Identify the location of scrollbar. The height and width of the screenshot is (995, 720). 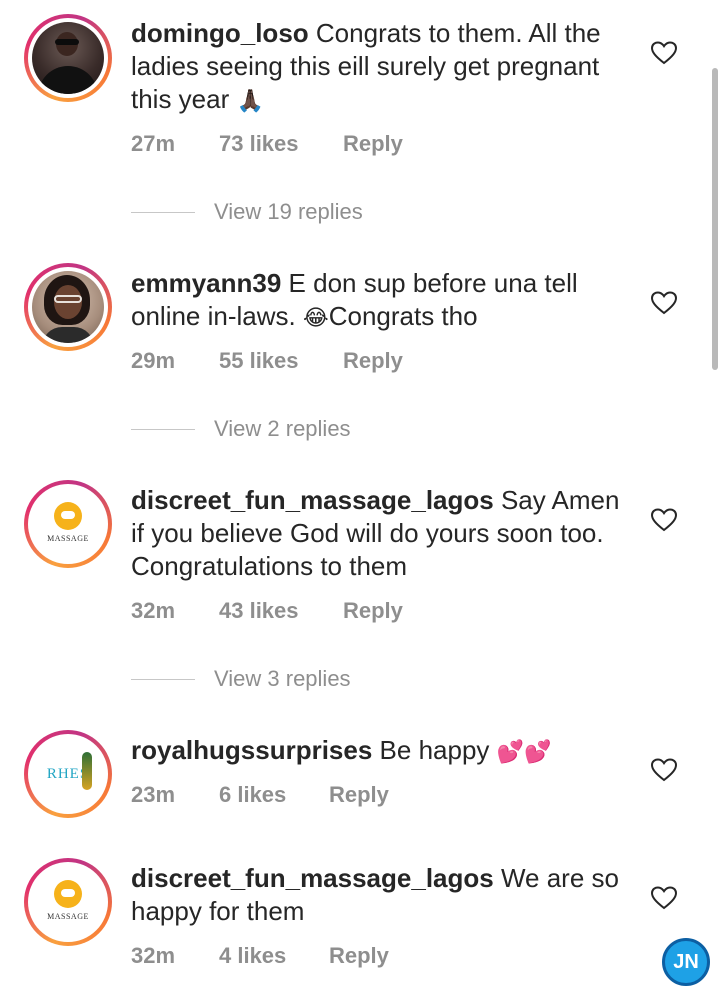
(715, 219).